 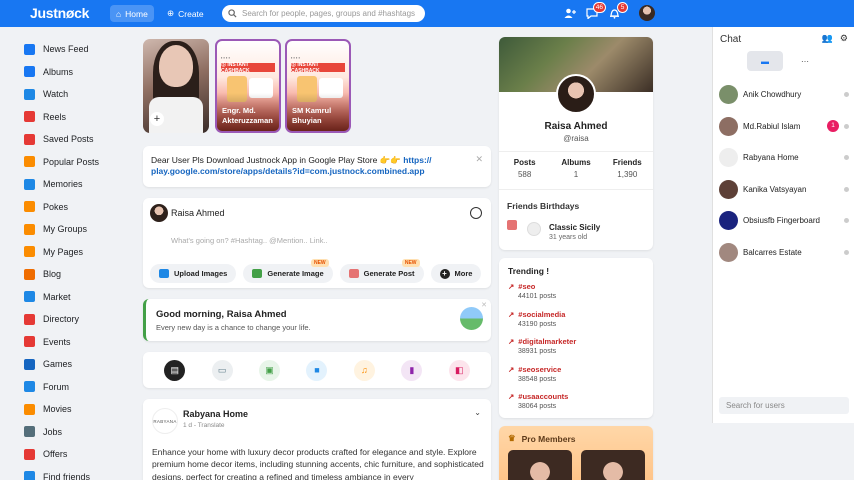 What do you see at coordinates (79, 252) in the screenshot?
I see `sidebar-item: My Pages` at bounding box center [79, 252].